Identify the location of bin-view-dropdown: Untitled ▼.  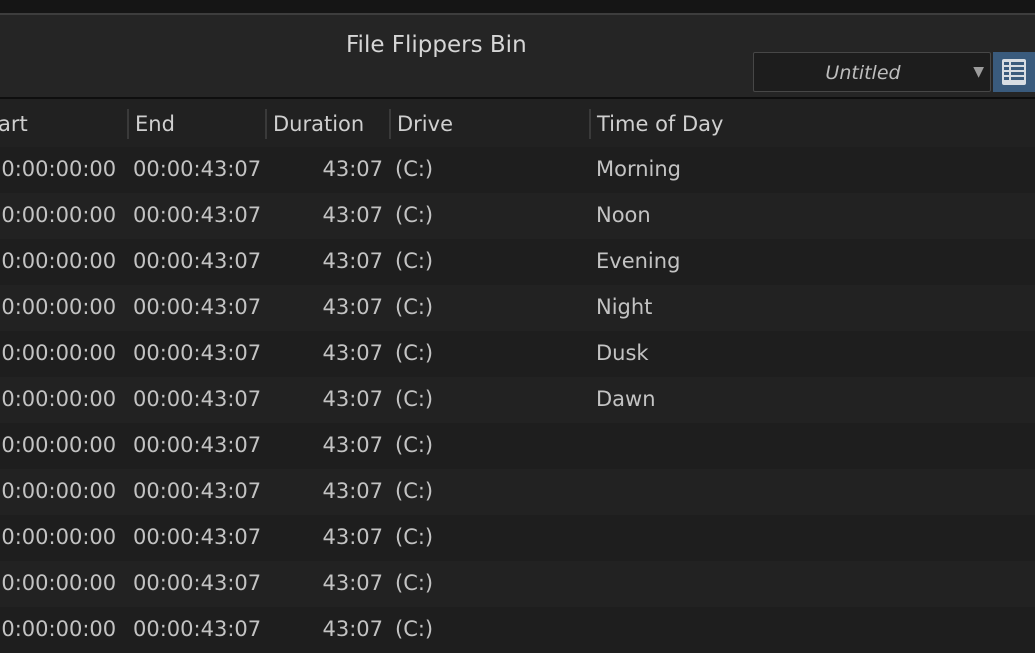
(872, 72).